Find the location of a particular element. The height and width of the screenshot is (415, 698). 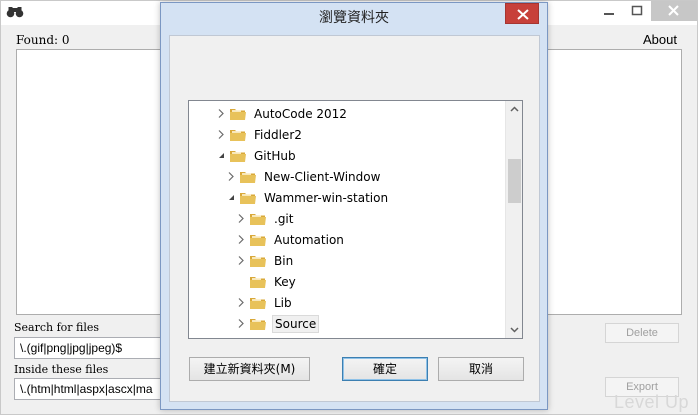

inside-files-input: \.(htm|html|aspx|ascx|ma is located at coordinates (99, 389).